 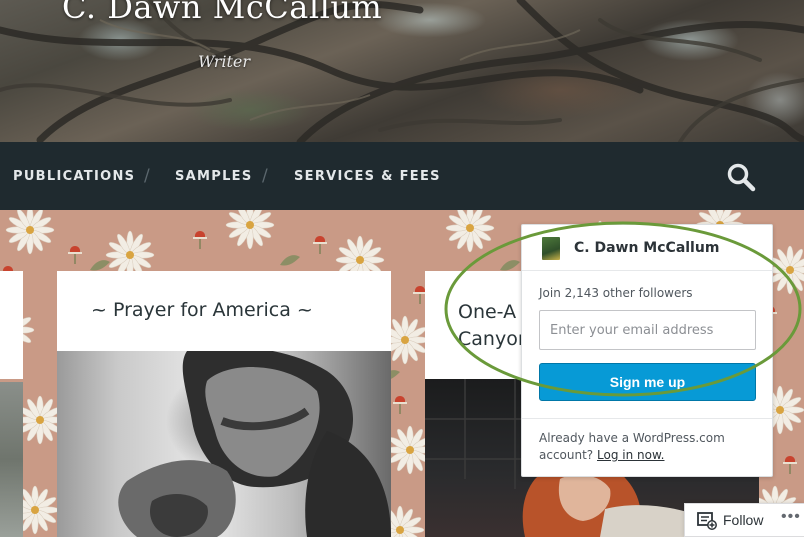 What do you see at coordinates (630, 455) in the screenshot?
I see `login-link: Log in now.` at bounding box center [630, 455].